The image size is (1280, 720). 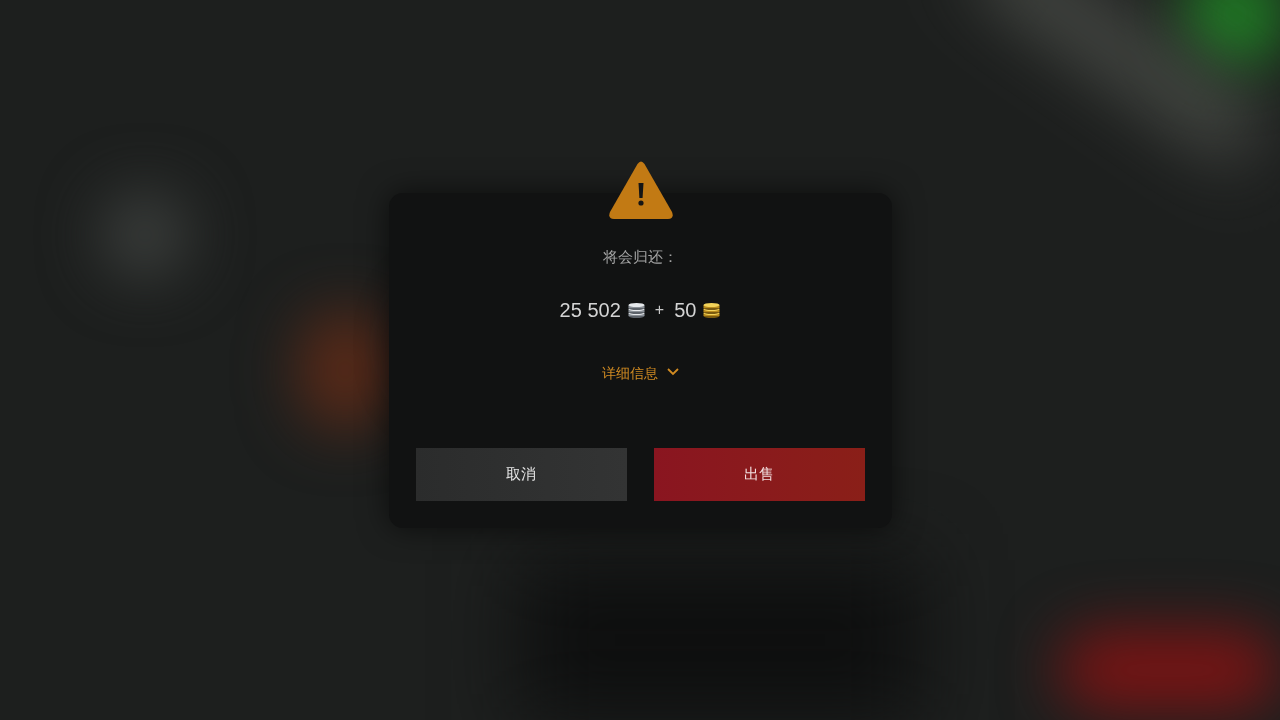 I want to click on message-text: 将会归还：, so click(x=640, y=256).